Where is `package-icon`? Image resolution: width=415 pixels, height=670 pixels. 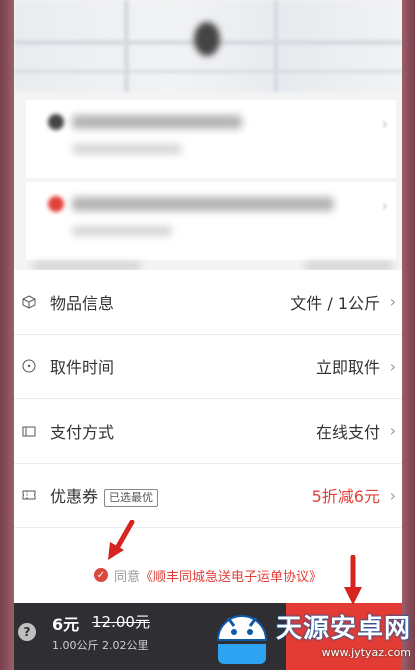
package-icon is located at coordinates (29, 302).